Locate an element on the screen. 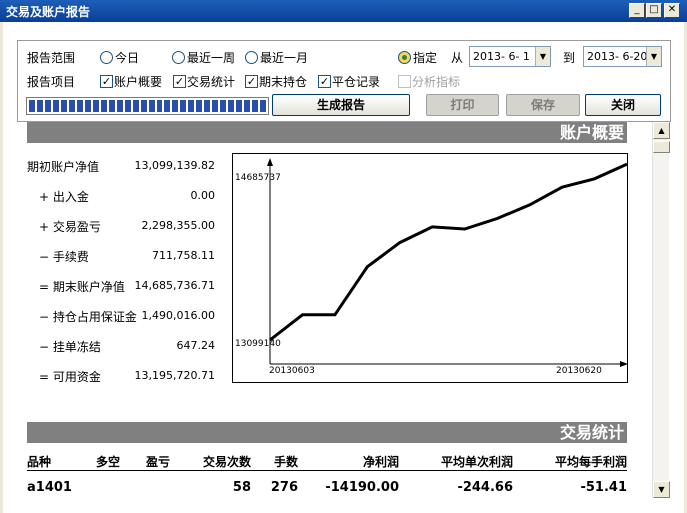 The height and width of the screenshot is (513, 687). from-label: 从 is located at coordinates (457, 58).